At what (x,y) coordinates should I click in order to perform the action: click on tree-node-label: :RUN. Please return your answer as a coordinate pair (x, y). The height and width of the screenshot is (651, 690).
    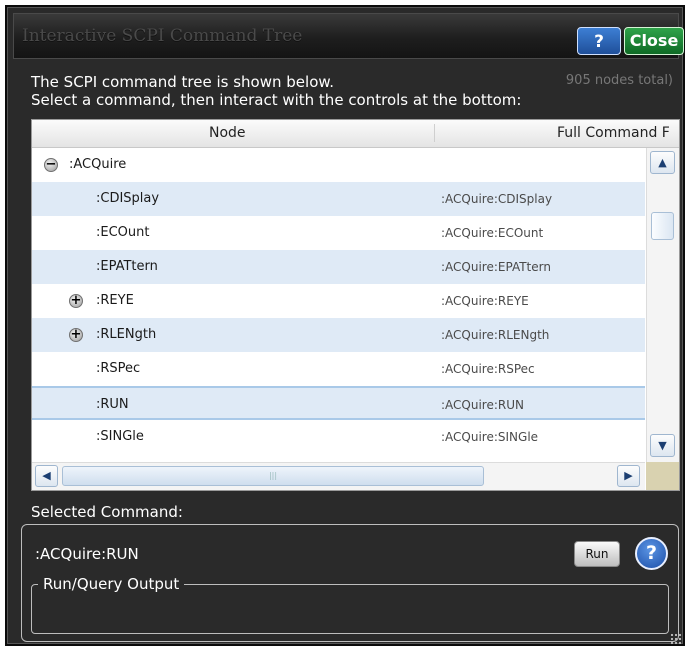
    Looking at the image, I should click on (112, 404).